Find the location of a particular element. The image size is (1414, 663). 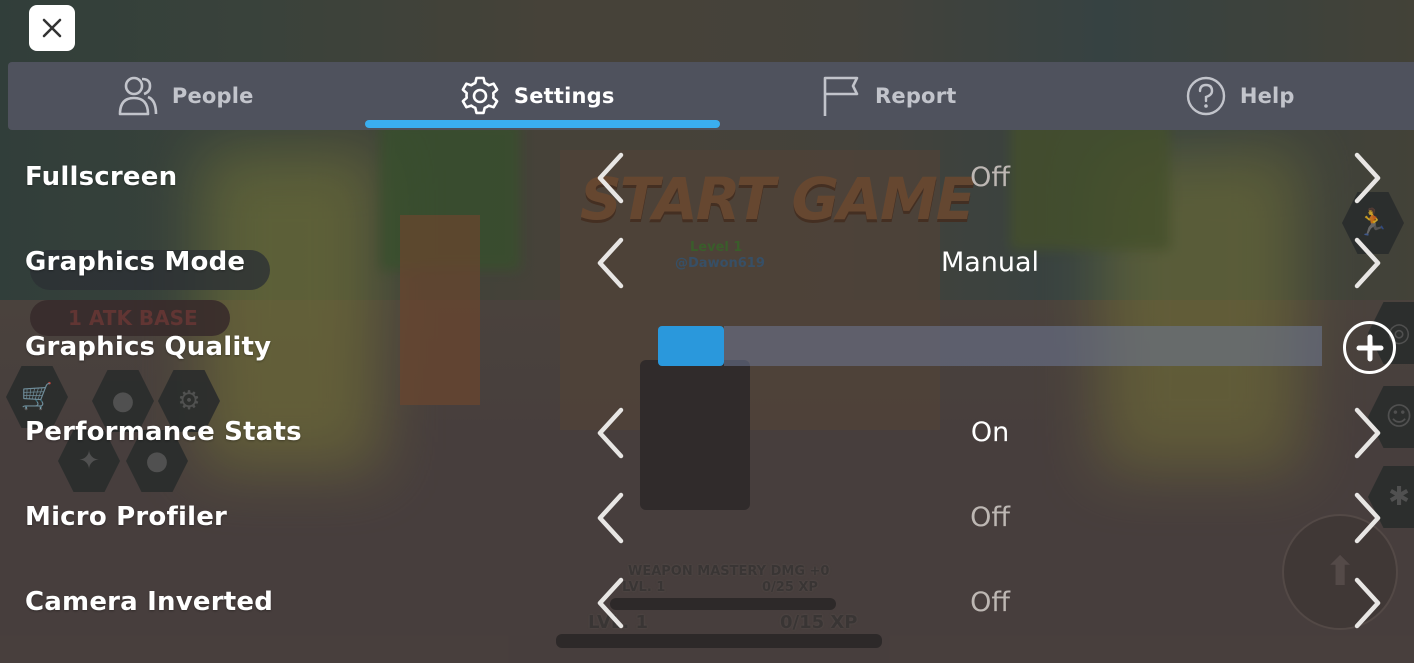

setting-row-fullscreen: Fullscreen Off is located at coordinates (707, 178).